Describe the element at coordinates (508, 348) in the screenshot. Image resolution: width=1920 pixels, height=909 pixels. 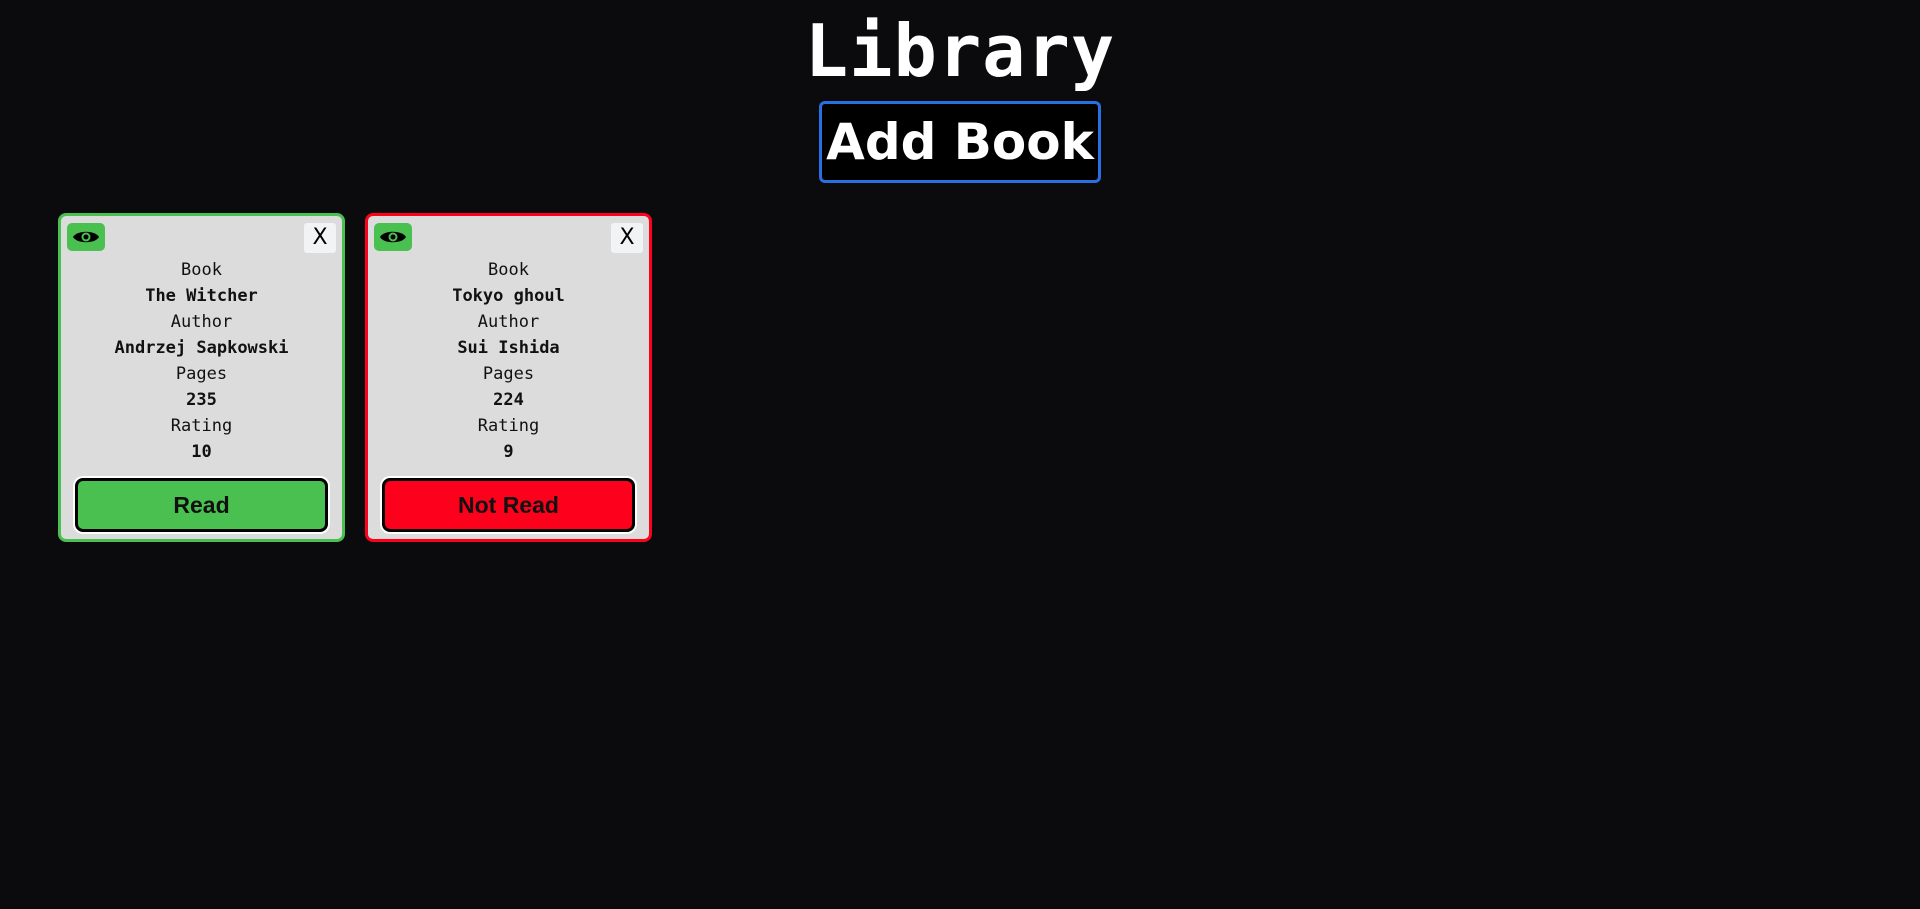
I see `book-author: Sui Ishida` at that location.